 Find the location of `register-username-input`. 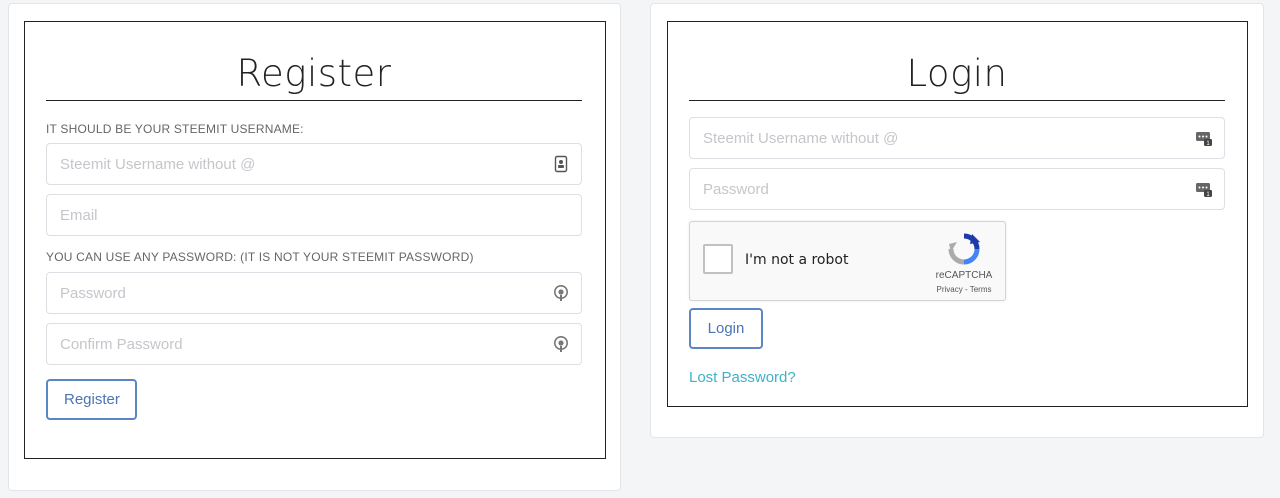

register-username-input is located at coordinates (314, 164).